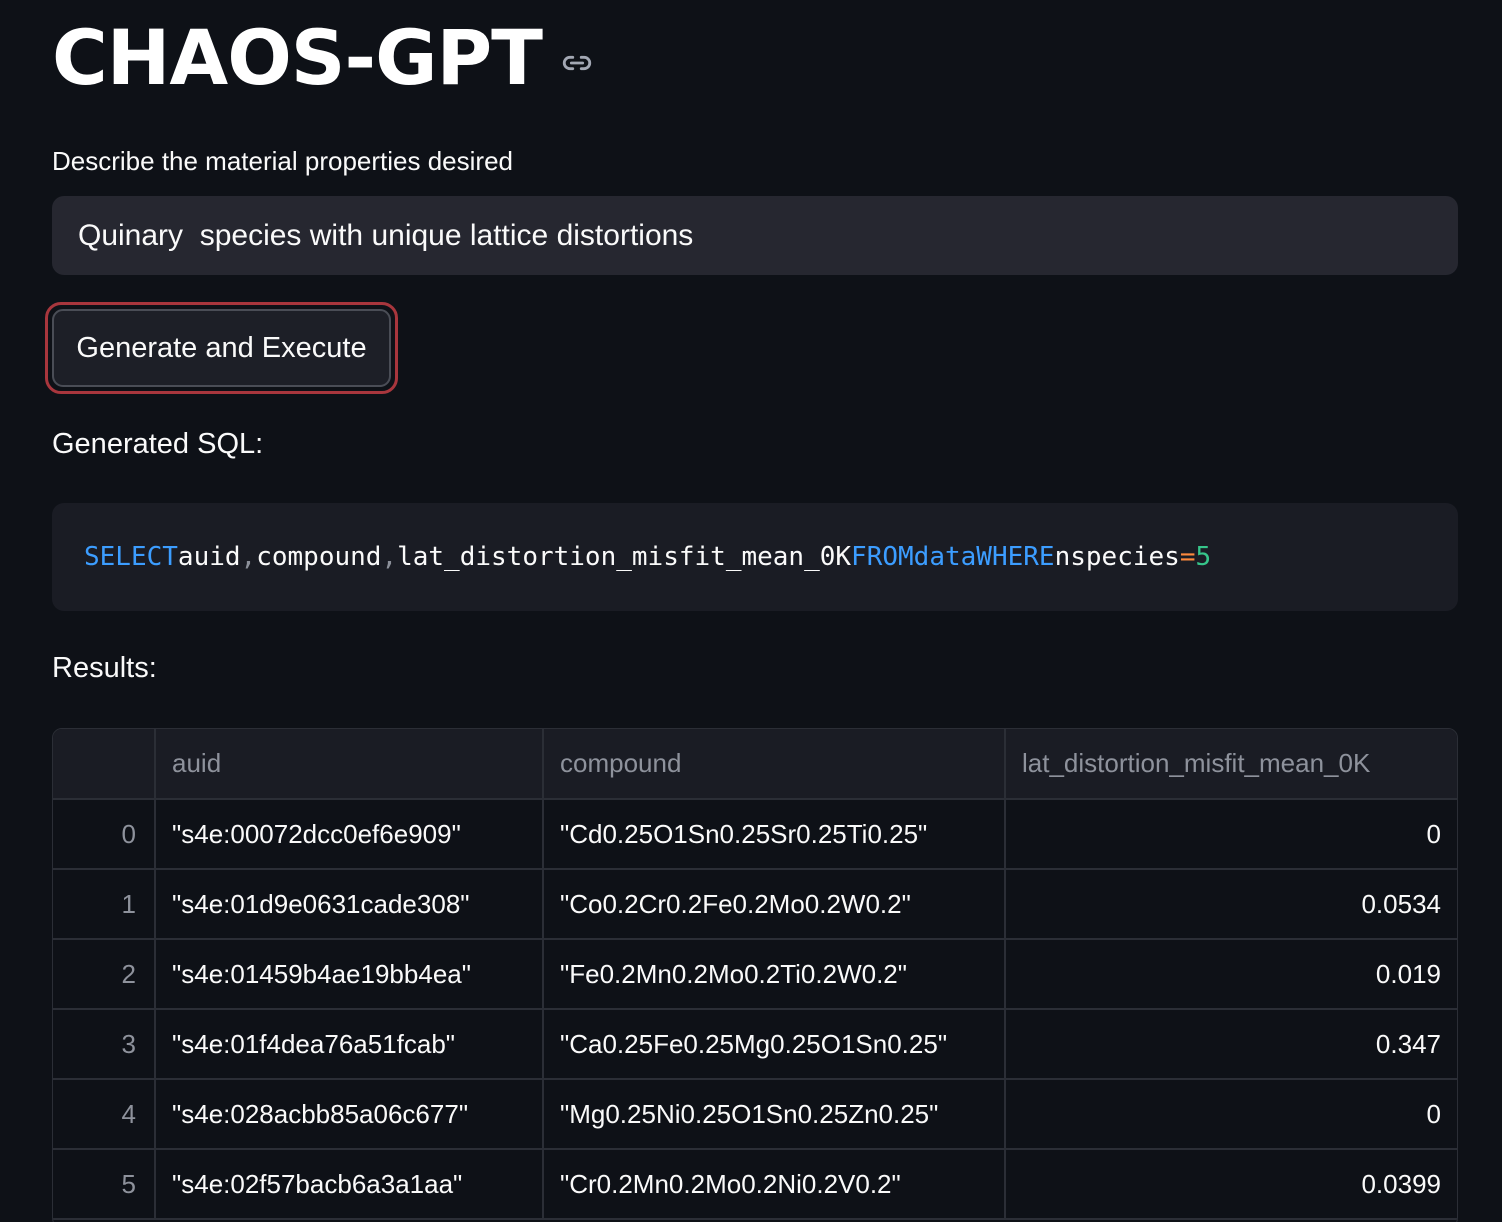 This screenshot has width=1502, height=1222. I want to click on auid-cell: "s4e:01f4dea76a51fcab", so click(349, 1044).